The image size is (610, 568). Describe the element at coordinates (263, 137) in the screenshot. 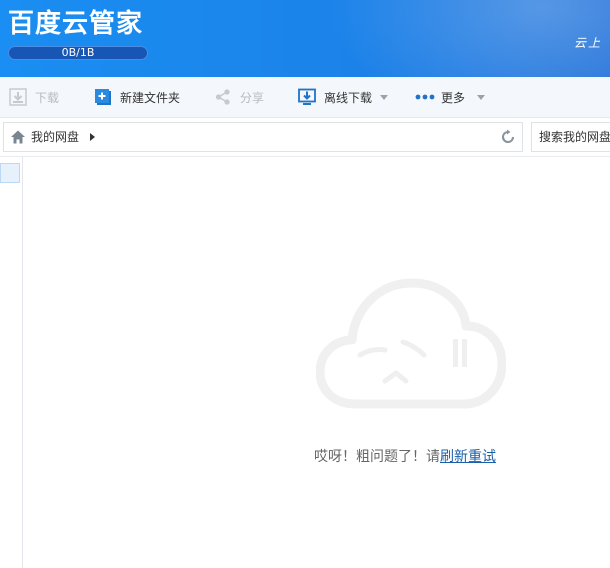

I see `address-bar: 我的网盘` at that location.